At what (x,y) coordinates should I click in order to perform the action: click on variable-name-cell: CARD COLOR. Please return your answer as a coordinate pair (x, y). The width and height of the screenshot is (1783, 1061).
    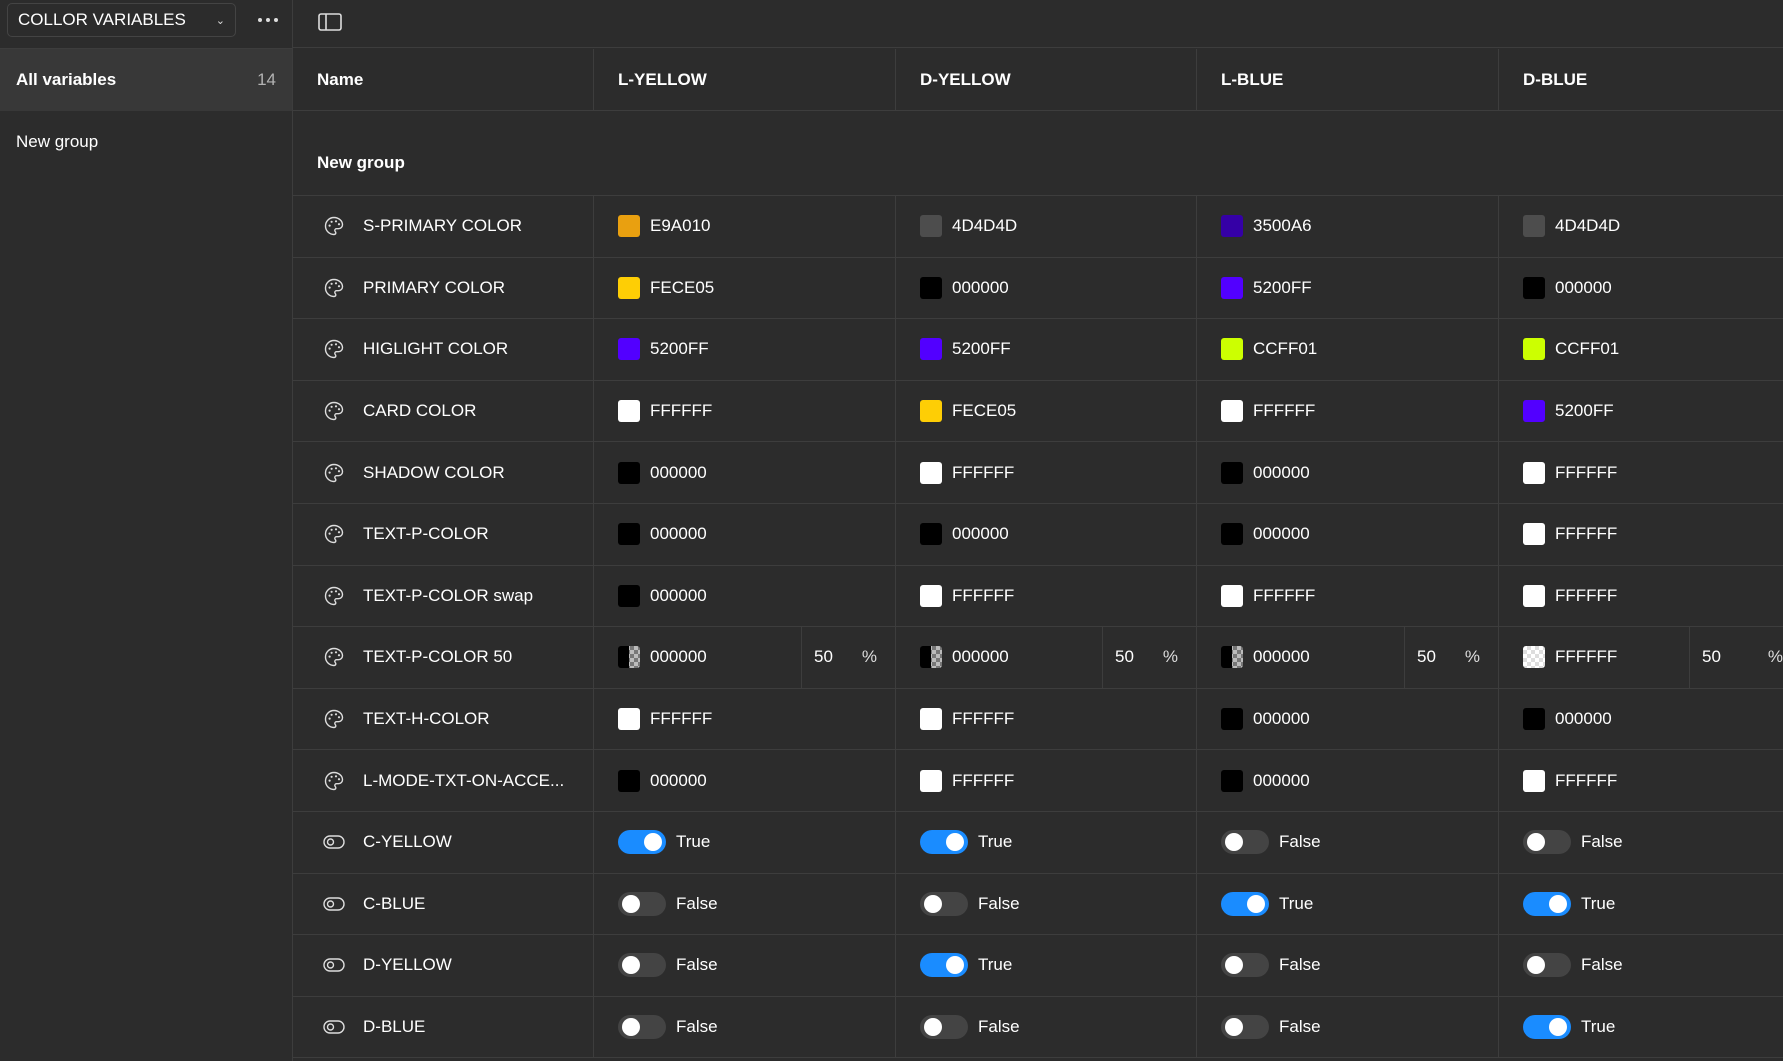
    Looking at the image, I should click on (443, 411).